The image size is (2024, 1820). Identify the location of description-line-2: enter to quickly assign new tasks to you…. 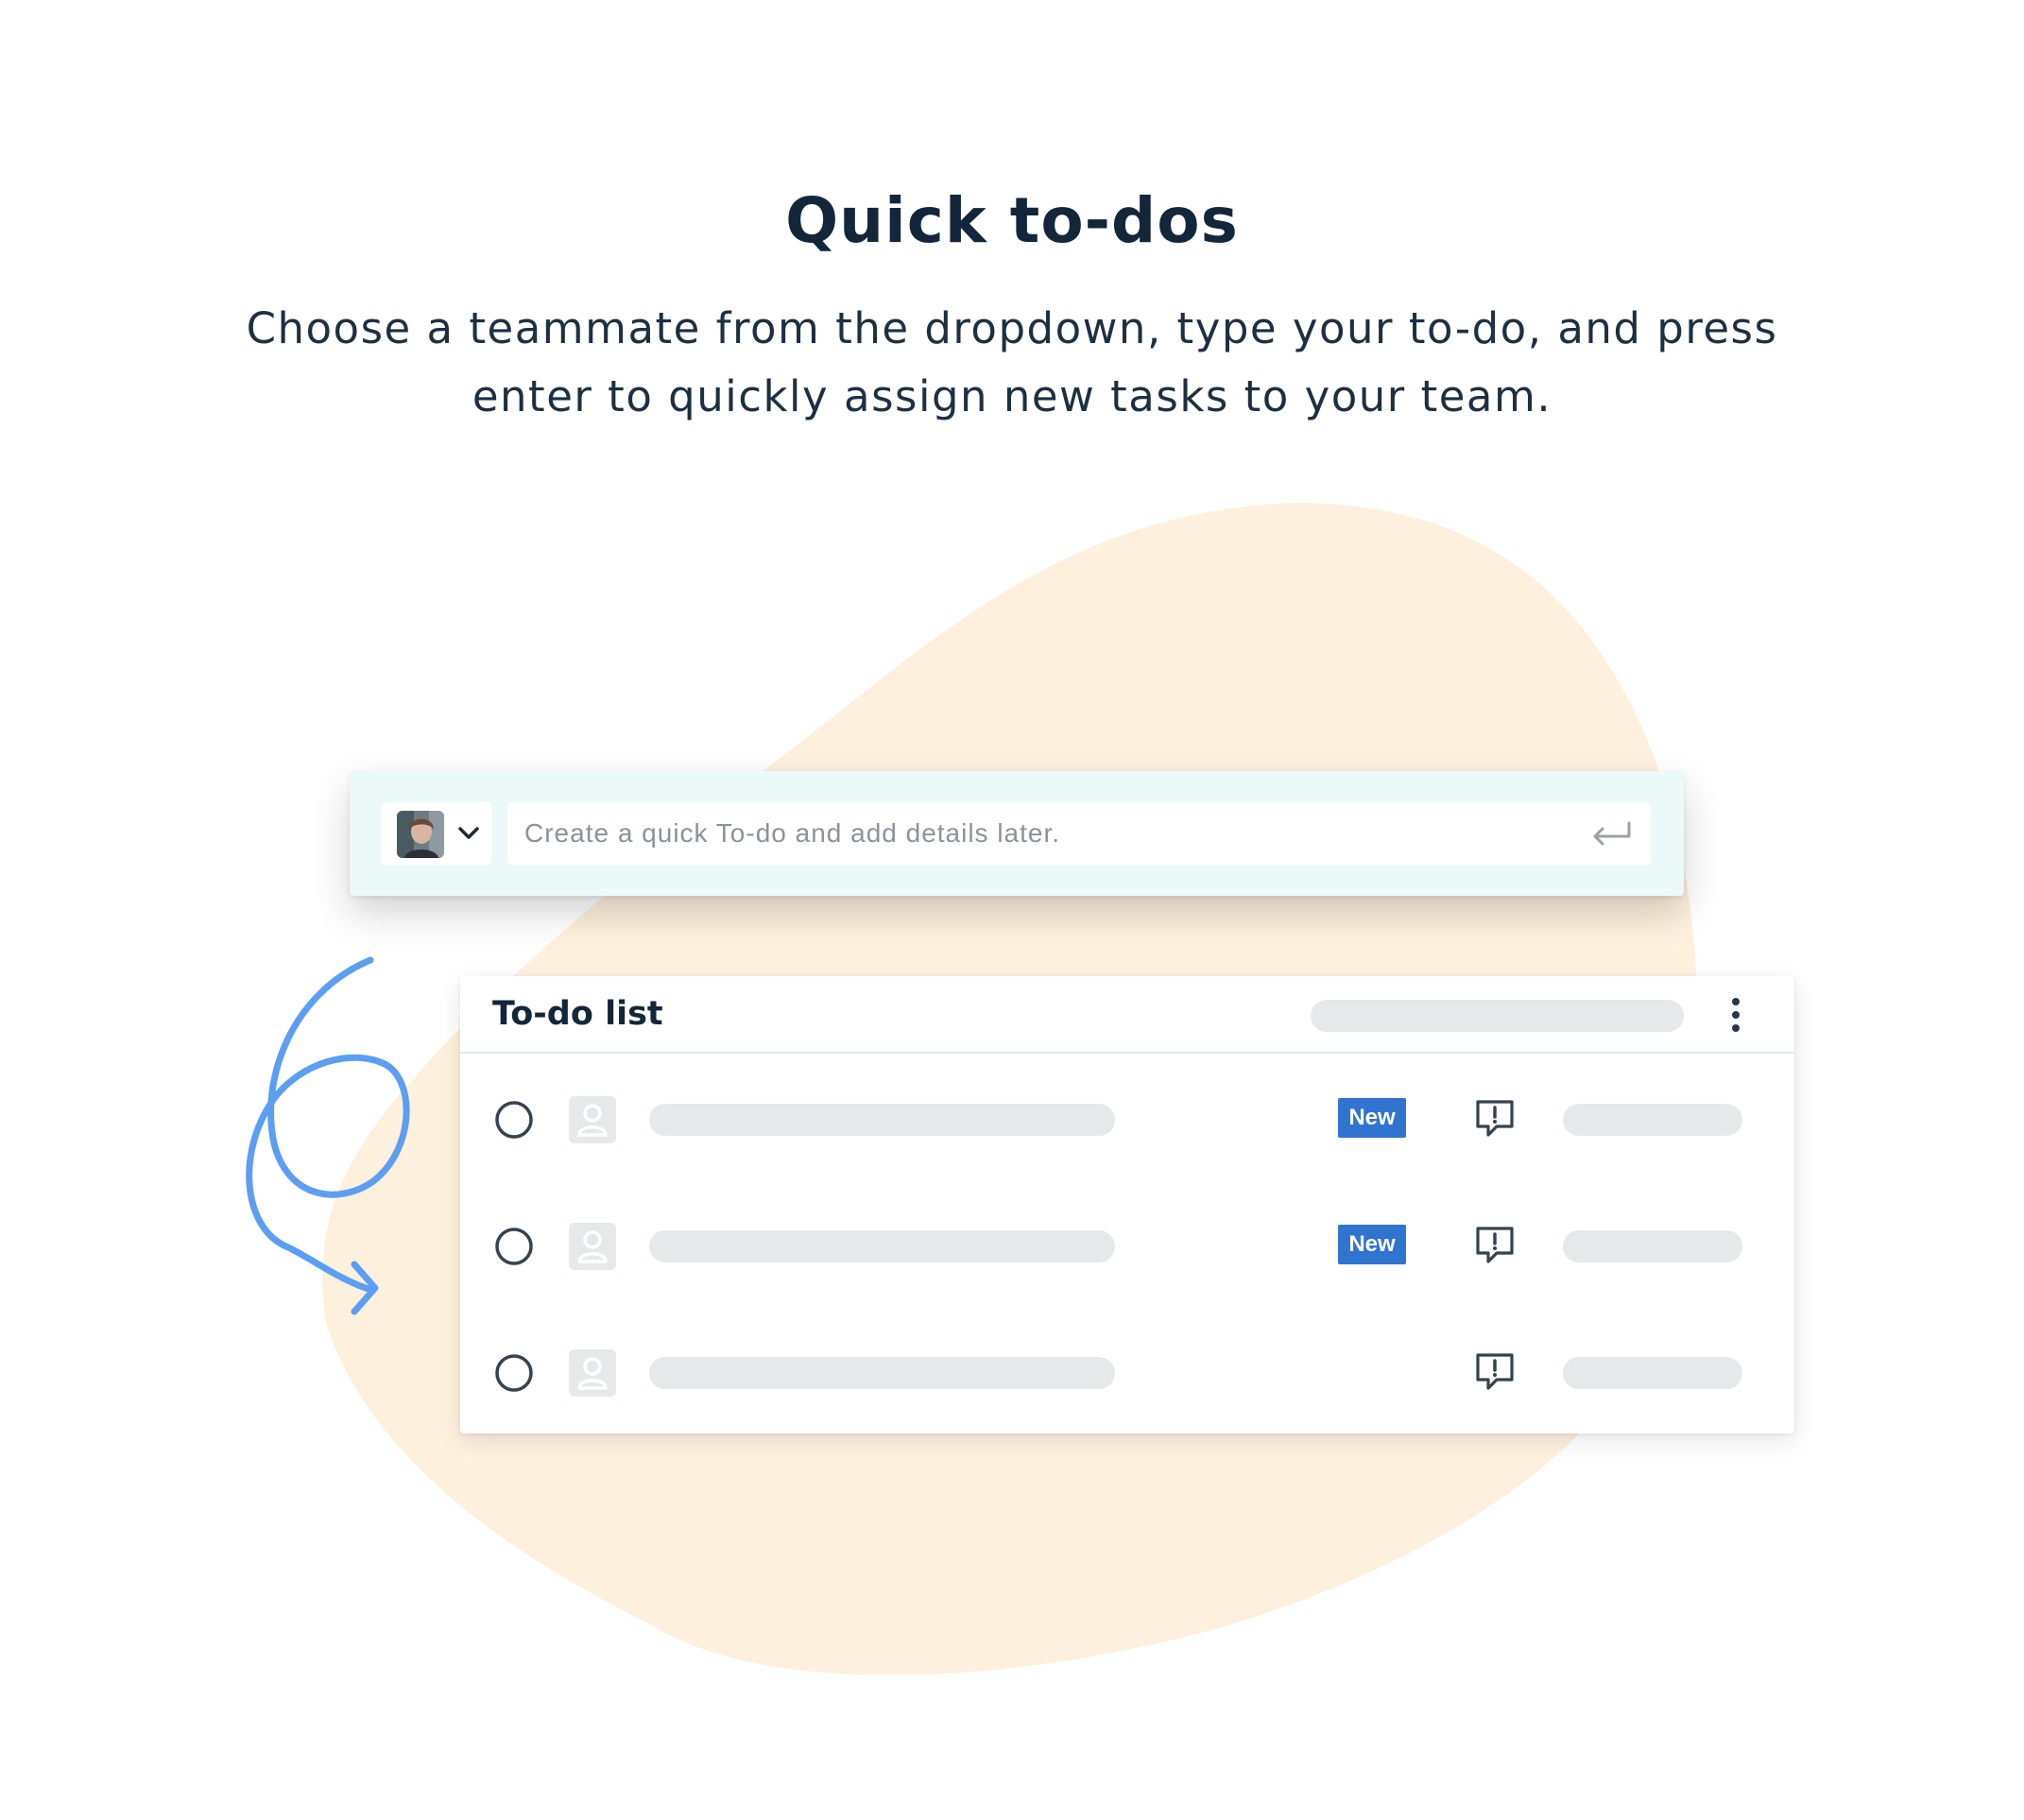
(1012, 396).